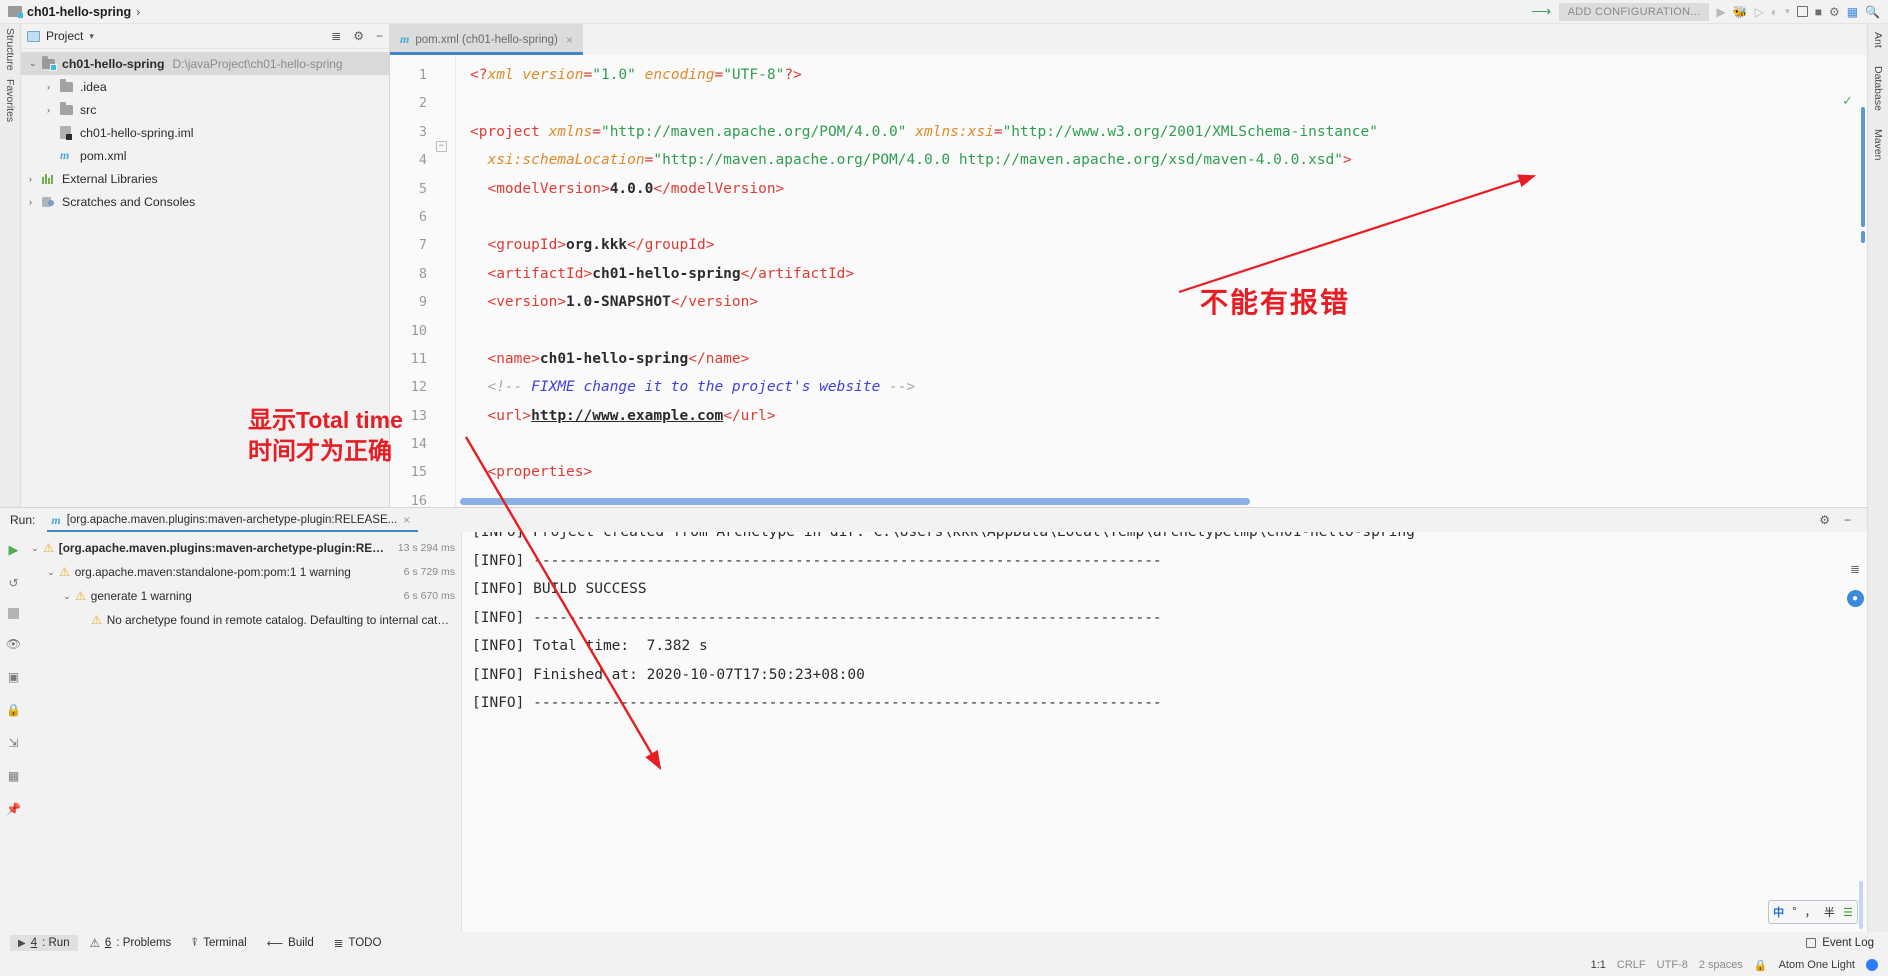 Image resolution: width=1888 pixels, height=976 pixels. What do you see at coordinates (14, 550) in the screenshot?
I see `rerun-icon: ▶` at bounding box center [14, 550].